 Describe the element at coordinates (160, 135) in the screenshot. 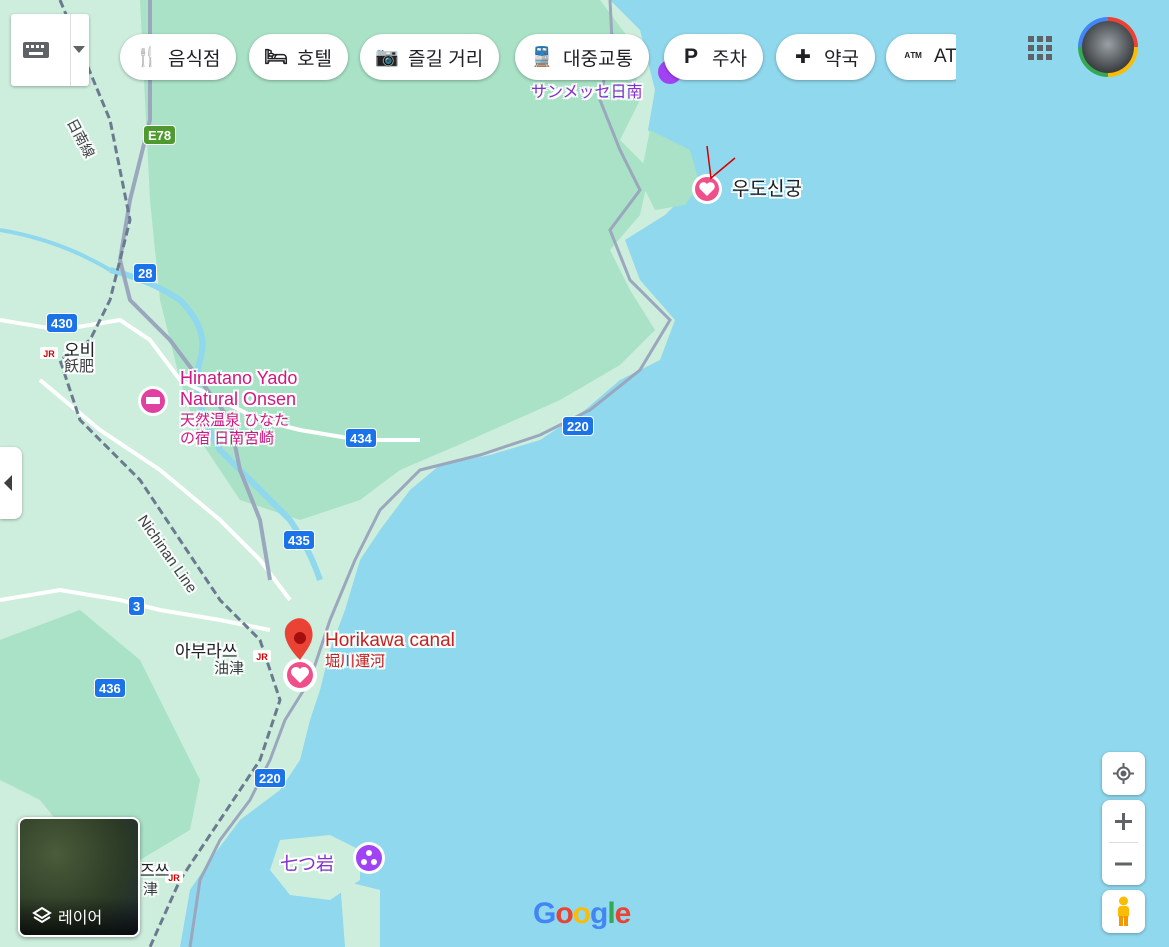

I see `road-shield-e78: E78` at that location.